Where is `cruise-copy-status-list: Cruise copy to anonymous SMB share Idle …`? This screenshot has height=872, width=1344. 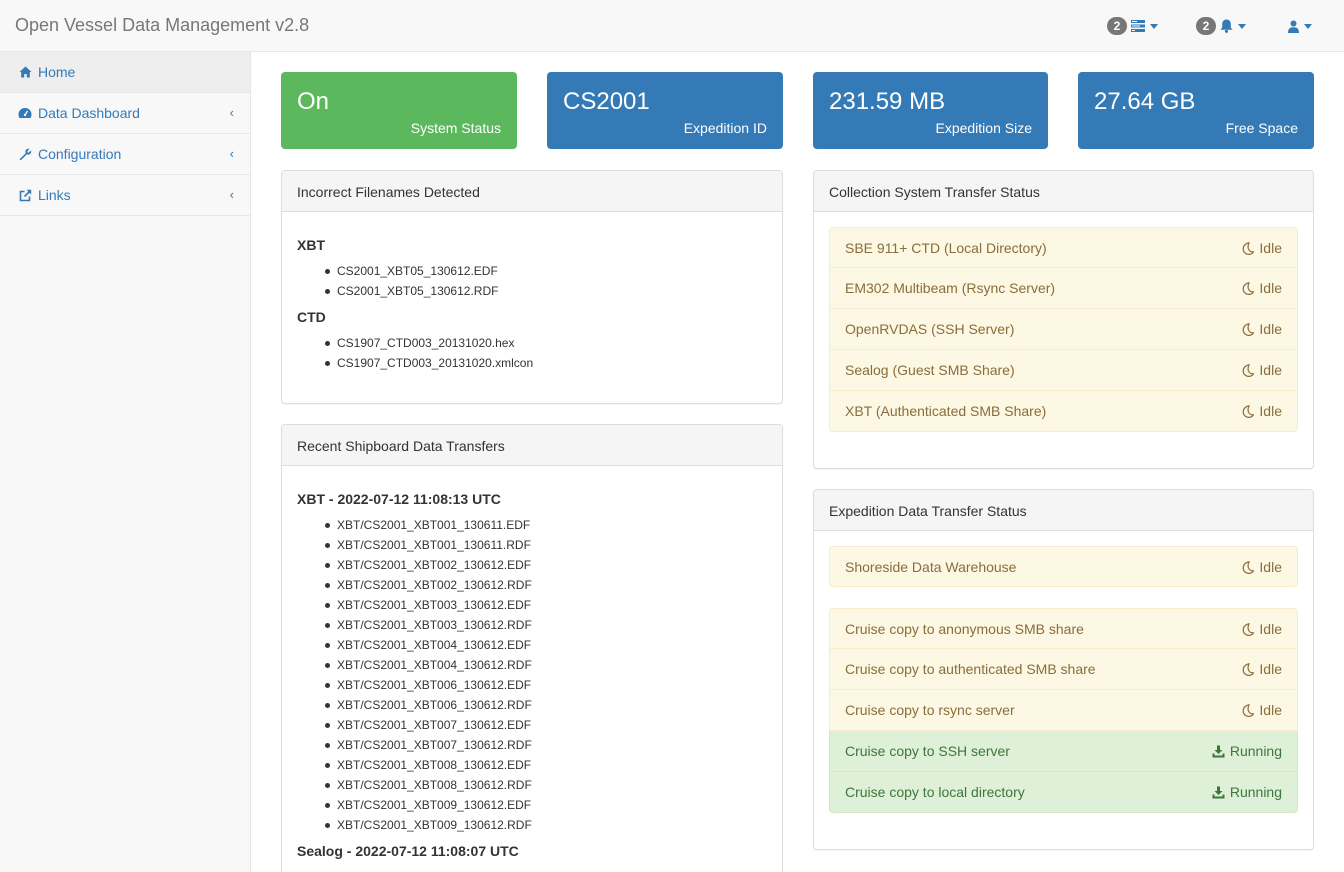
cruise-copy-status-list: Cruise copy to anonymous SMB share Idle … is located at coordinates (1063, 710).